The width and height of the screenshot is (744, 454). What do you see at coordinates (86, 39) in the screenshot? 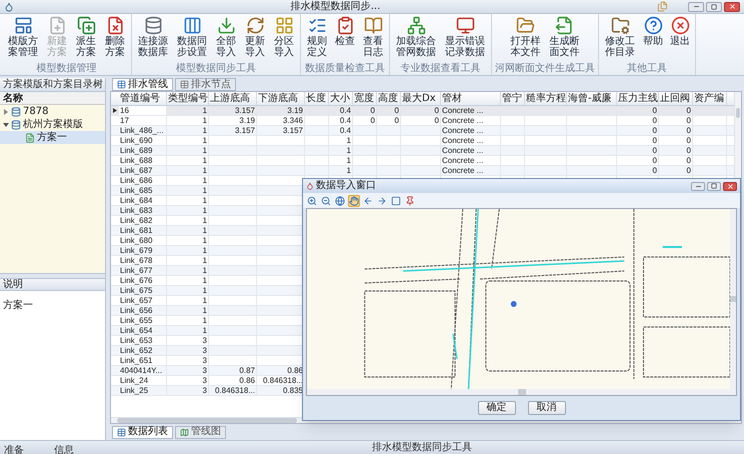
I see `ribbon-button: 派生方案` at bounding box center [86, 39].